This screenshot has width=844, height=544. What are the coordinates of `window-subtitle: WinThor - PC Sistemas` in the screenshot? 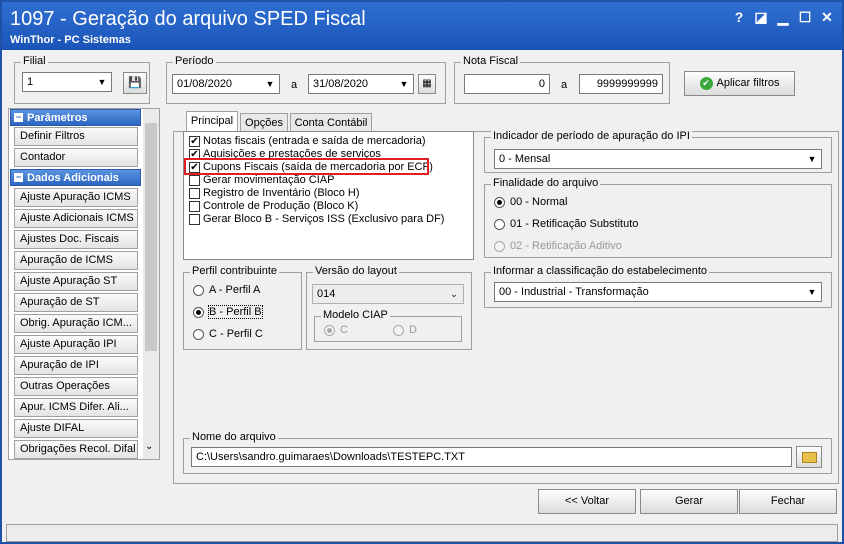 It's located at (70, 40).